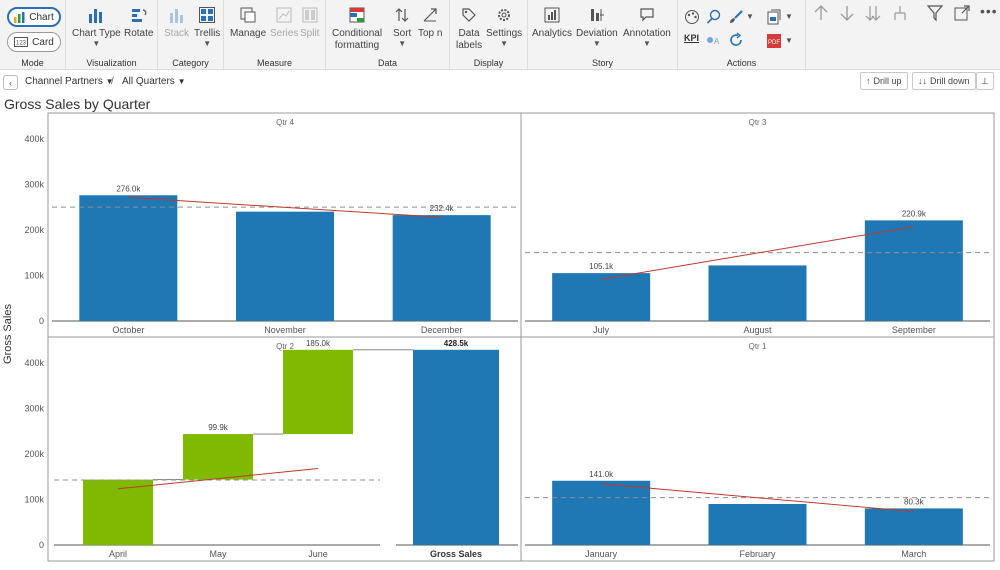 The height and width of the screenshot is (570, 1000). I want to click on manage-button: Manage, so click(248, 23).